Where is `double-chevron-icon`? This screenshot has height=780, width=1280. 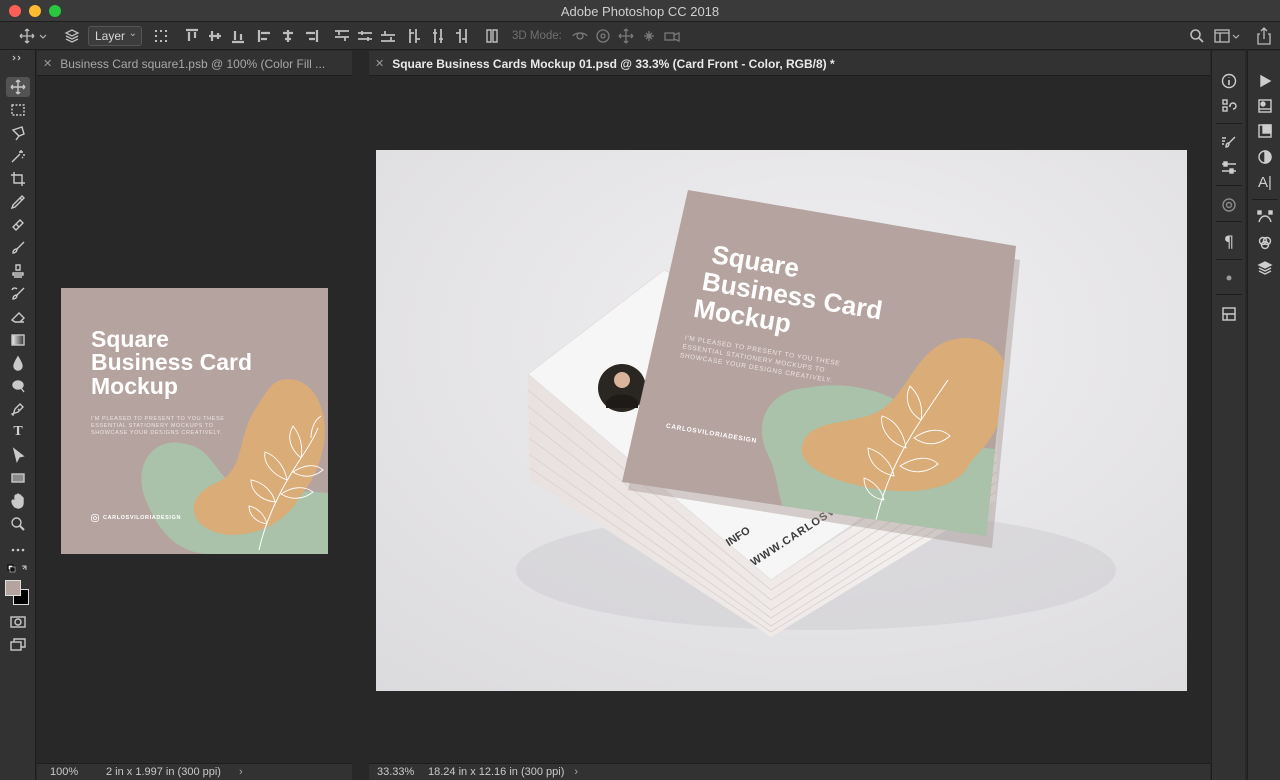 double-chevron-icon is located at coordinates (16, 58).